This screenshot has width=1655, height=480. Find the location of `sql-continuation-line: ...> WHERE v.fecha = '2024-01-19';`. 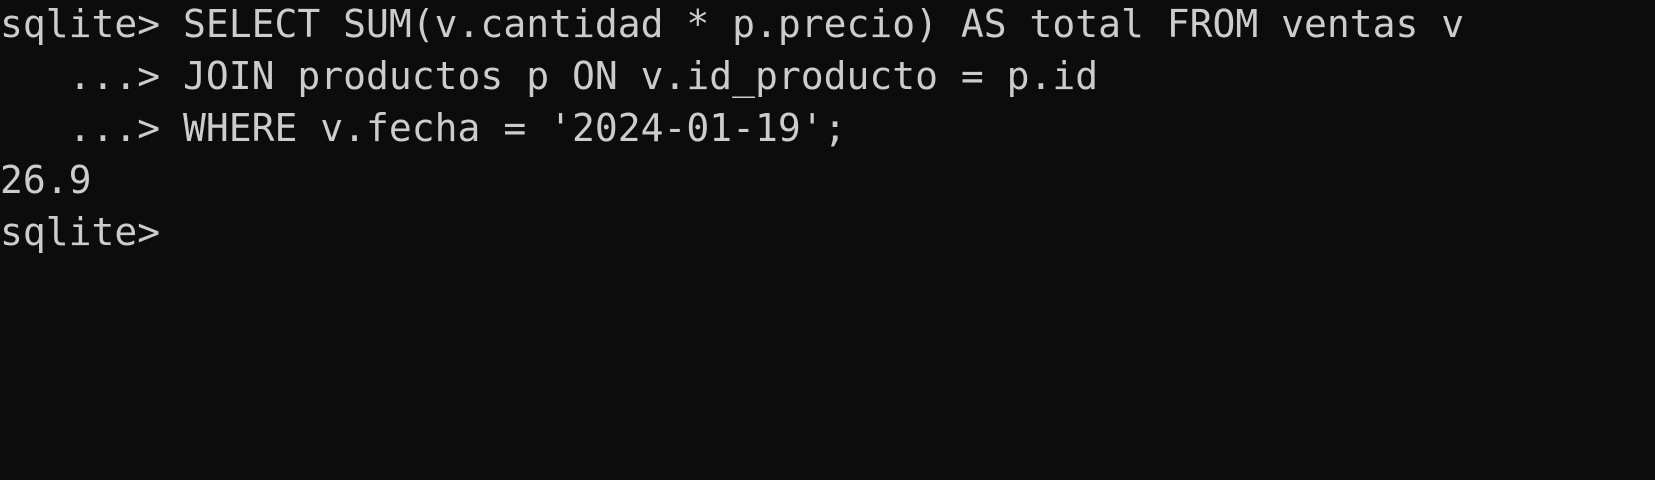

sql-continuation-line: ...> WHERE v.fecha = '2024-01-19'; is located at coordinates (423, 128).